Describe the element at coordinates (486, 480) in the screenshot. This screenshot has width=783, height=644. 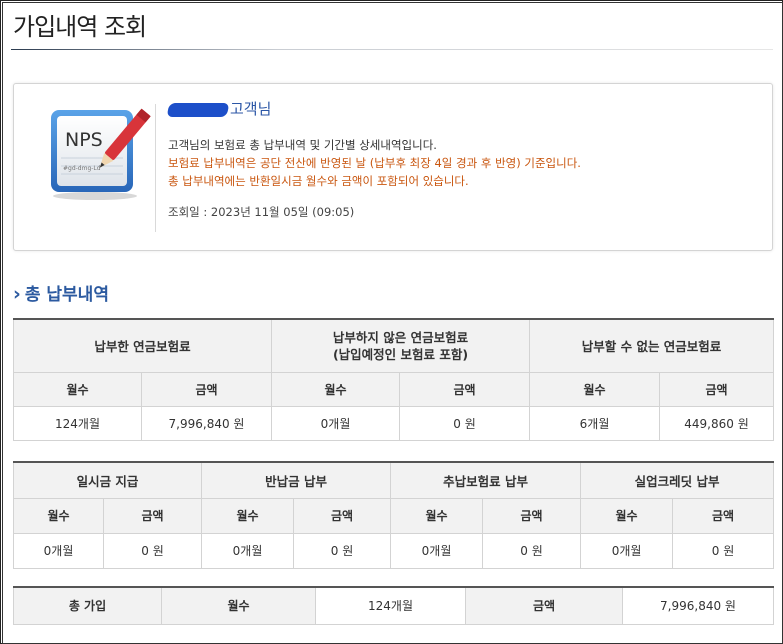
I see `group-header-additional: 추납보험료 납부` at that location.